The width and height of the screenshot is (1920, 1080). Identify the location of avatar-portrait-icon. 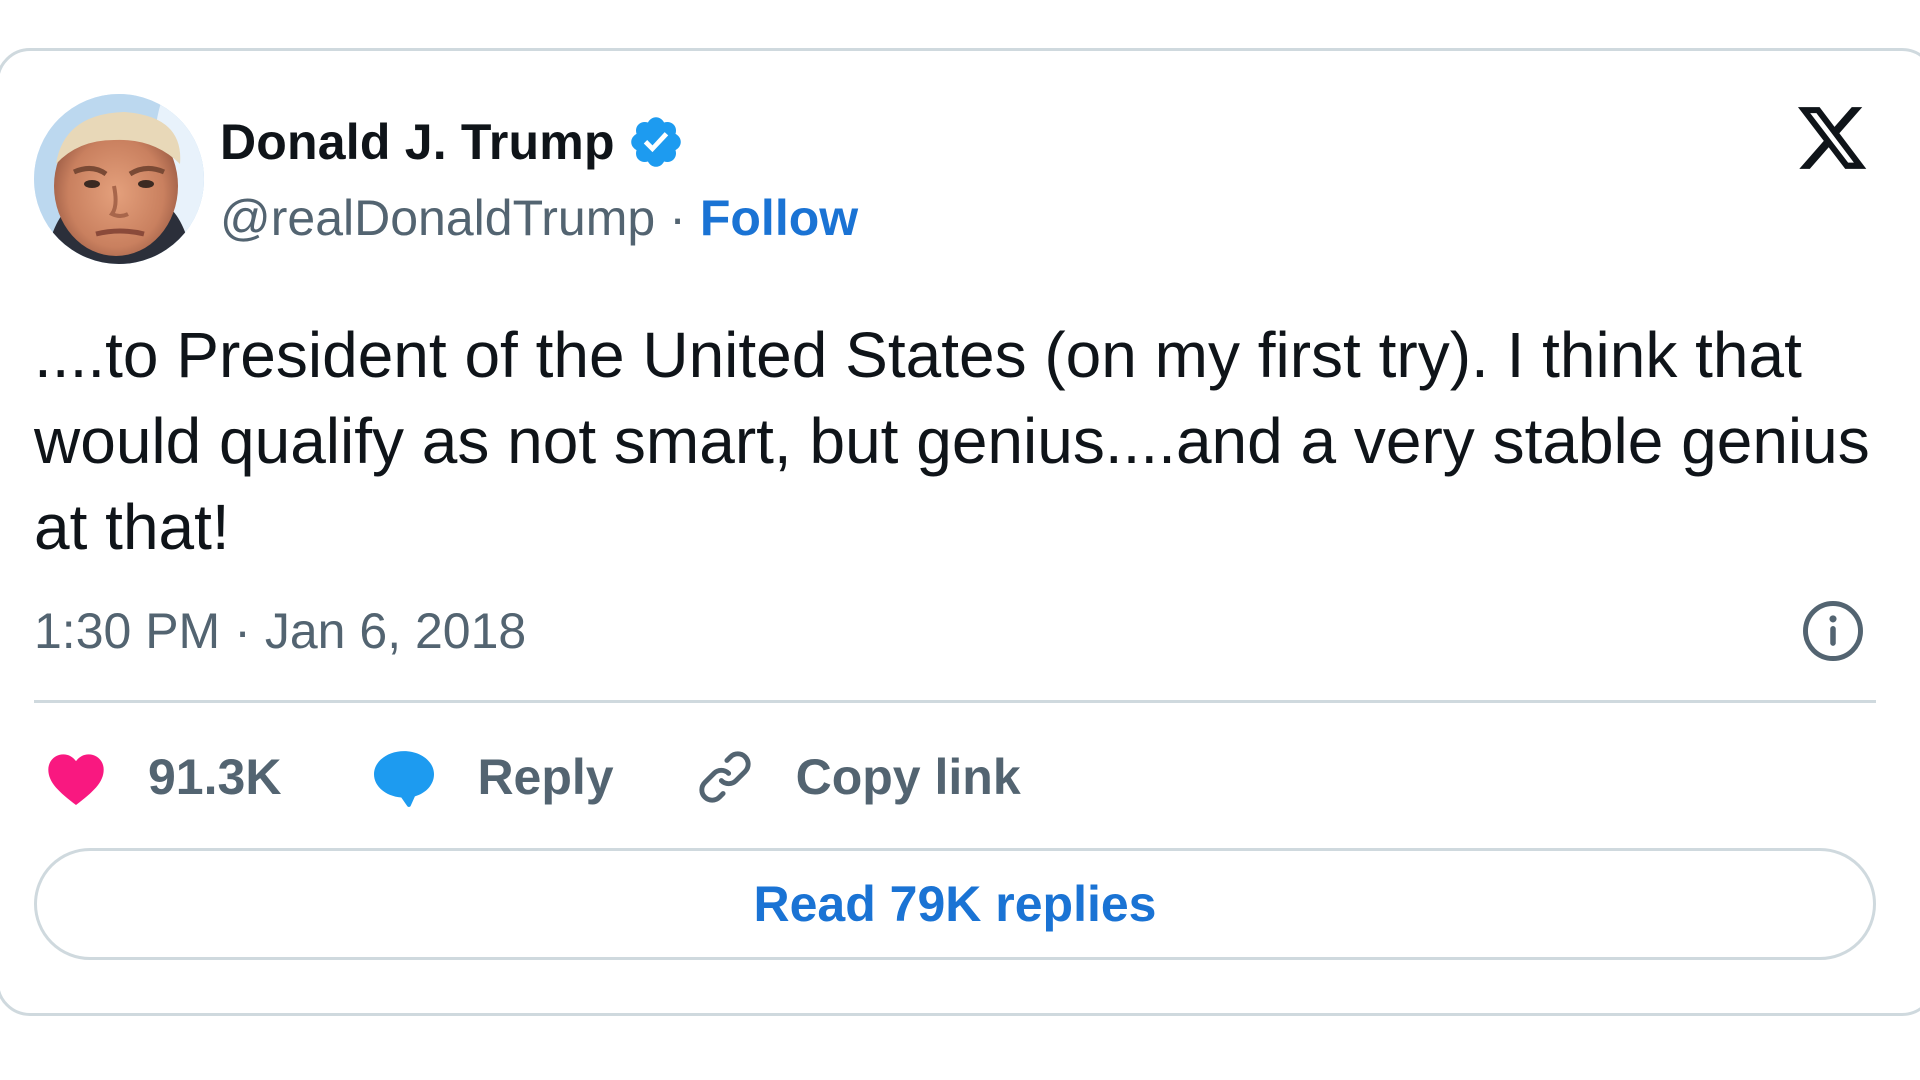
(119, 179).